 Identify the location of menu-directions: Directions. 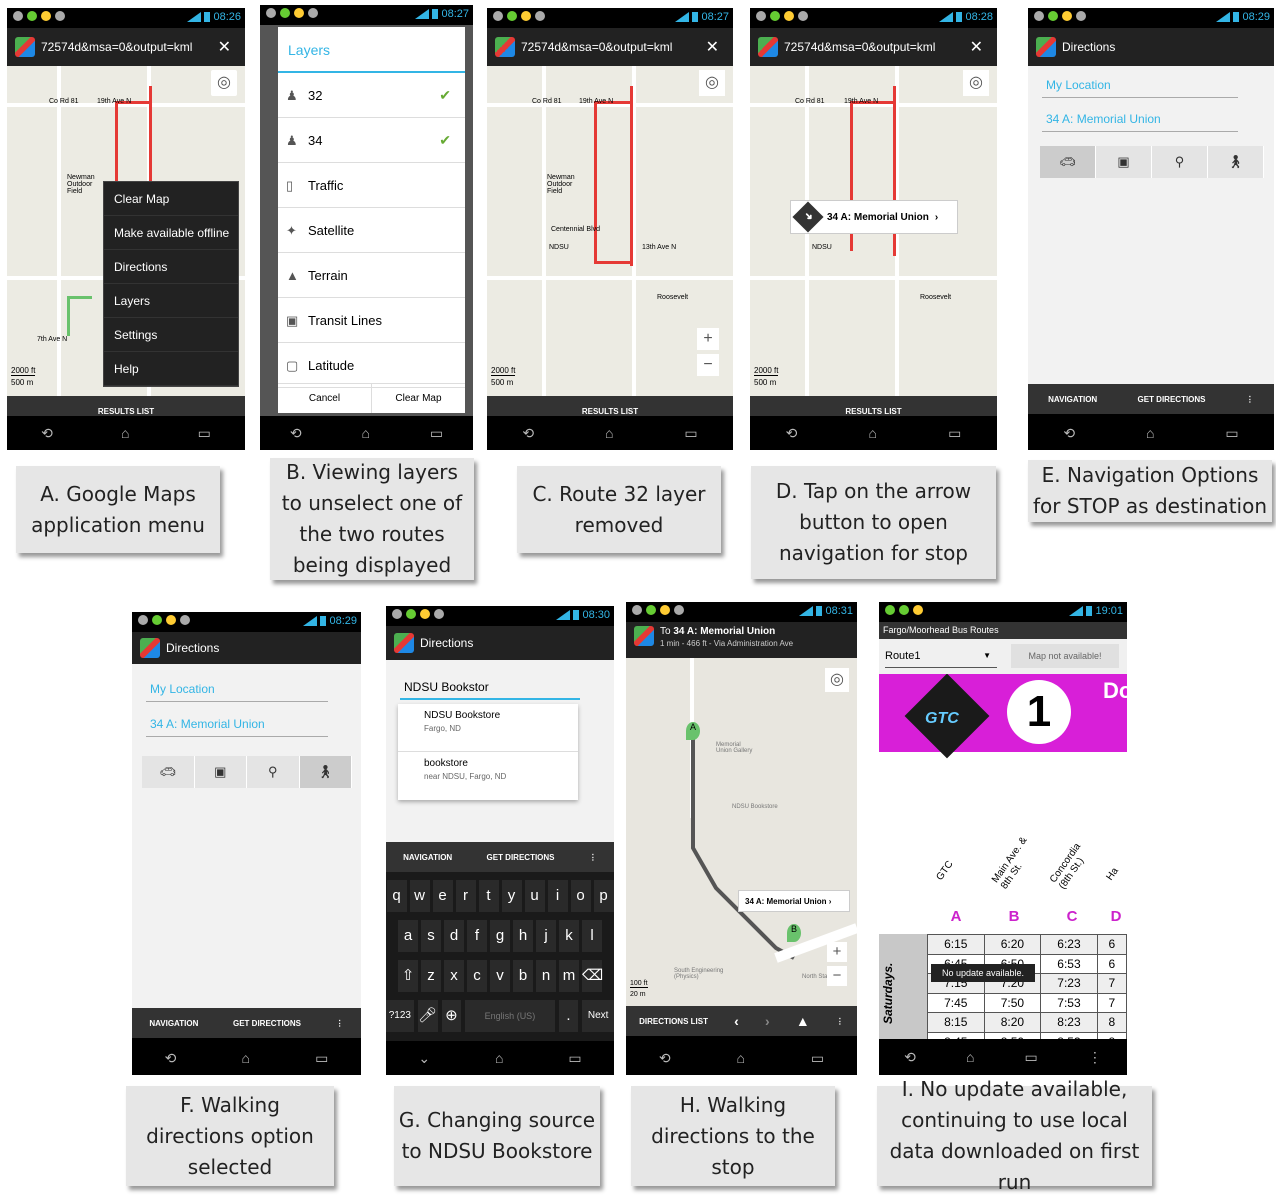
(171, 267).